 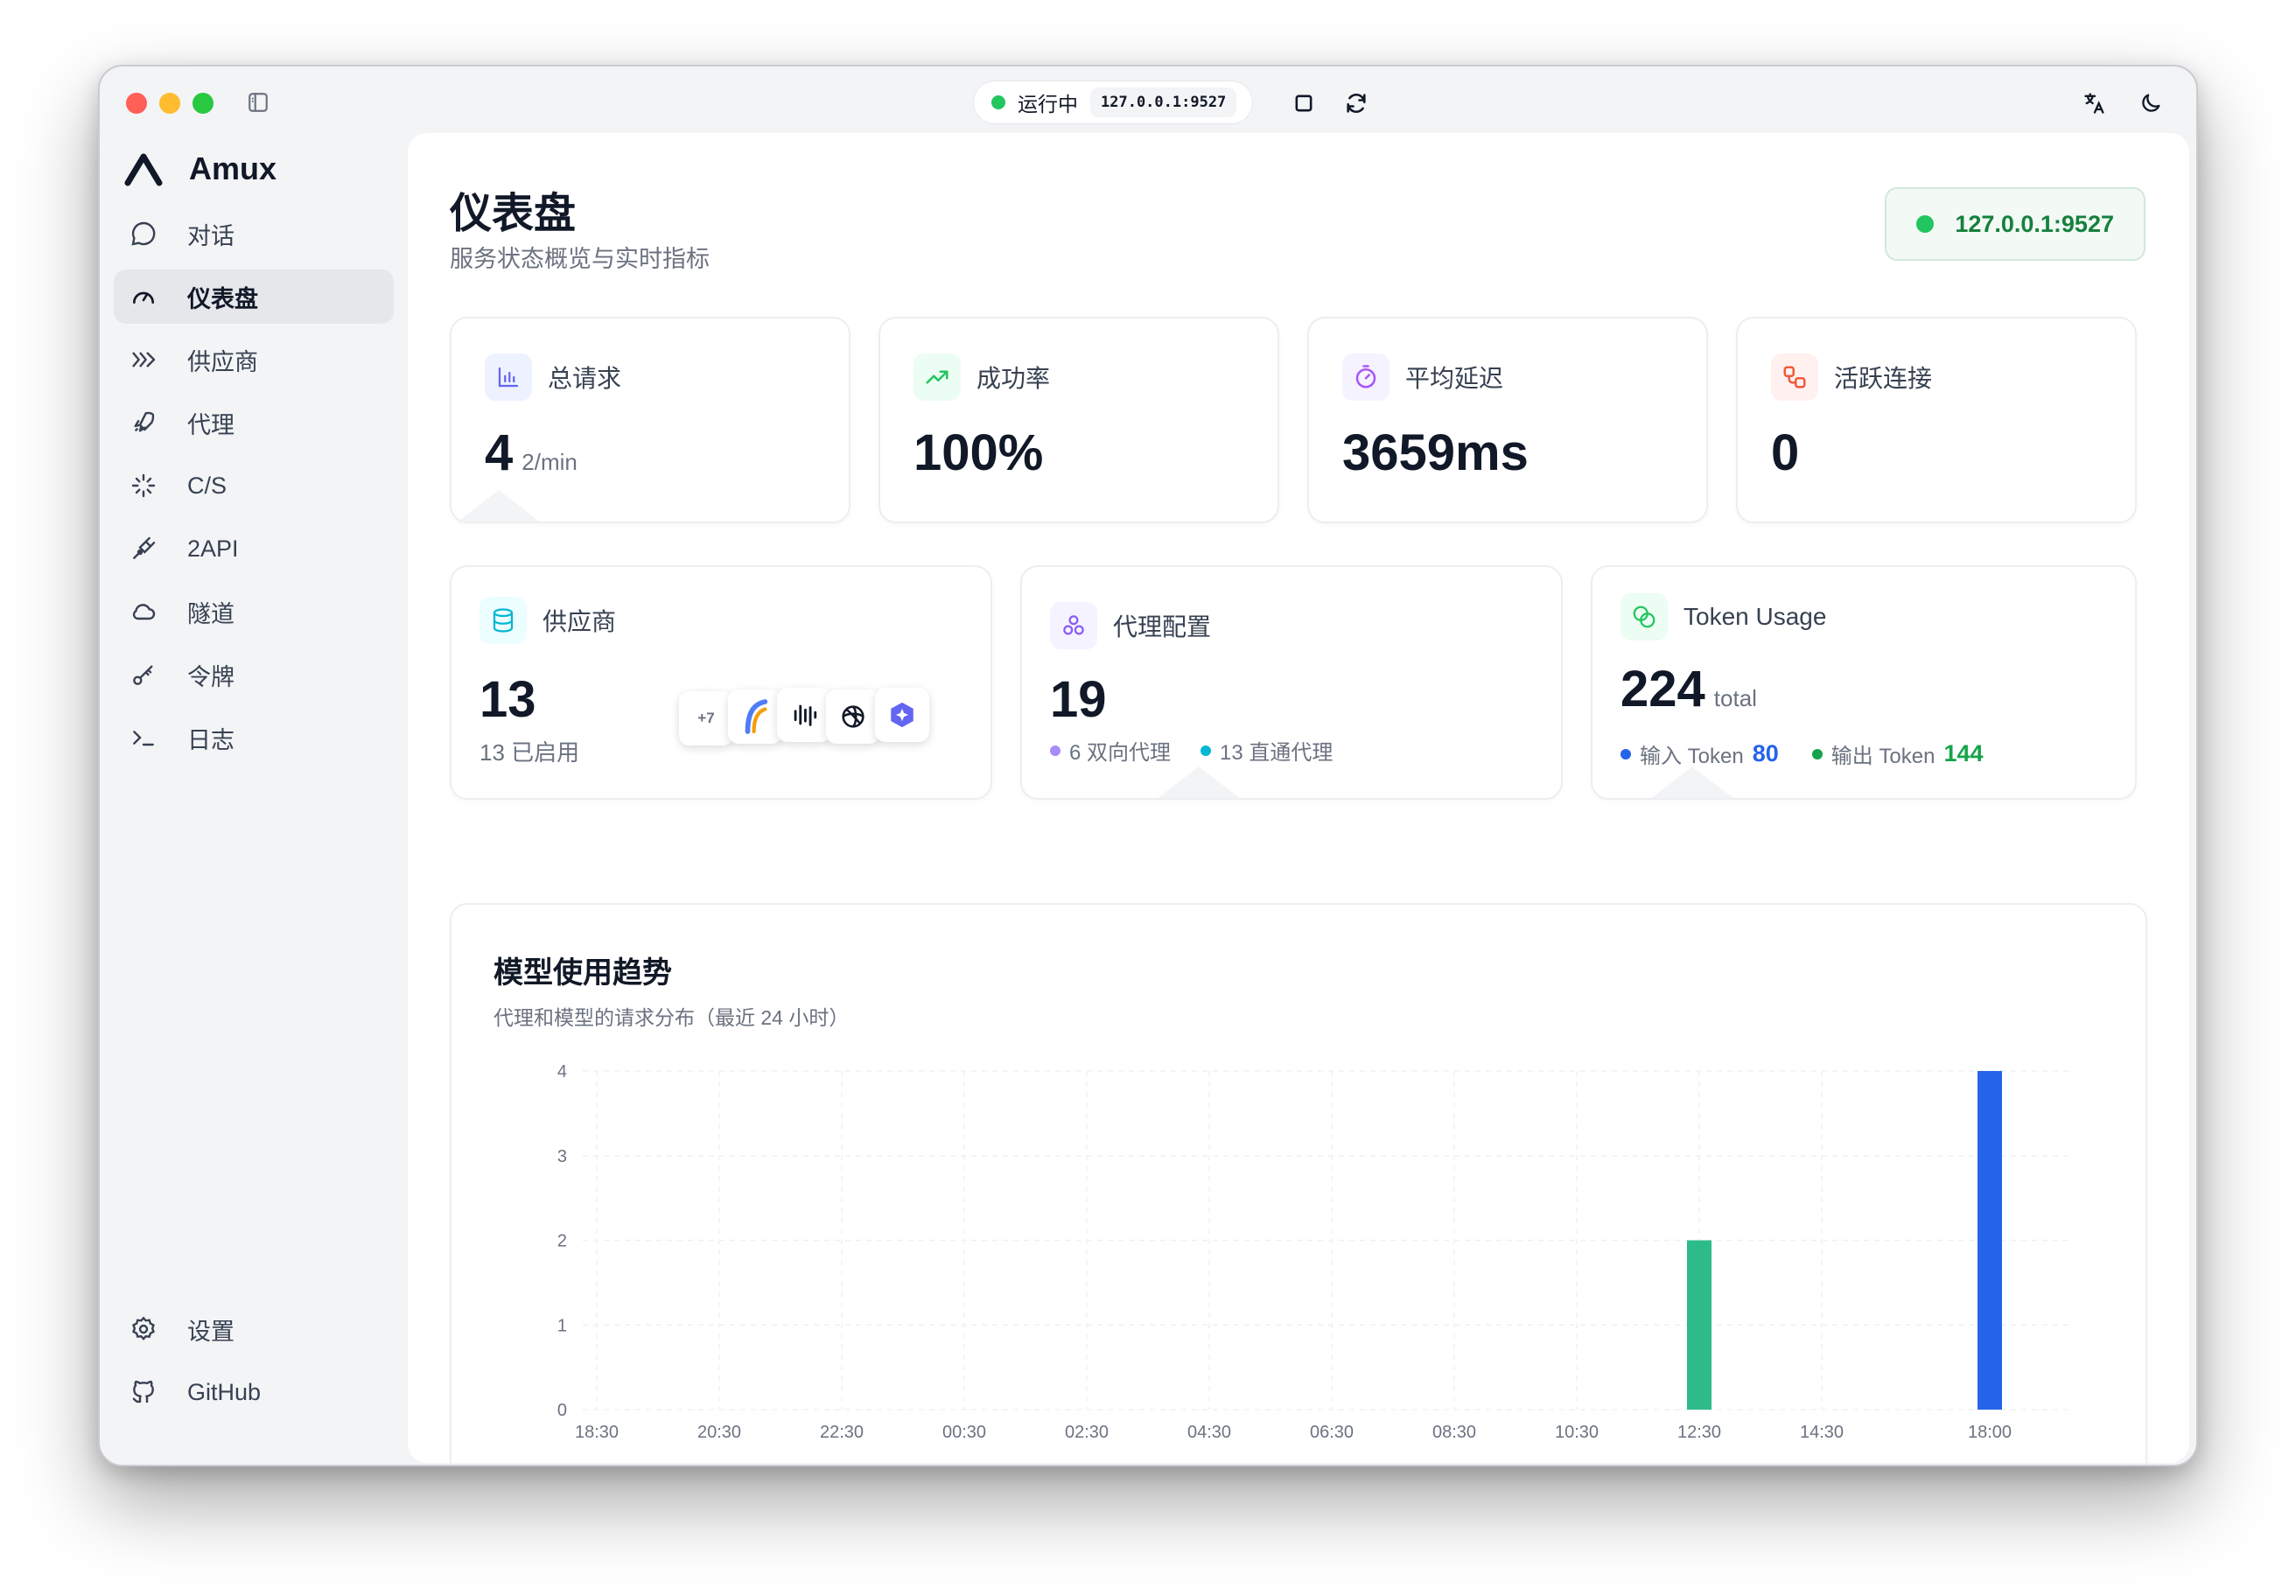 I want to click on close-window-button, so click(x=136, y=103).